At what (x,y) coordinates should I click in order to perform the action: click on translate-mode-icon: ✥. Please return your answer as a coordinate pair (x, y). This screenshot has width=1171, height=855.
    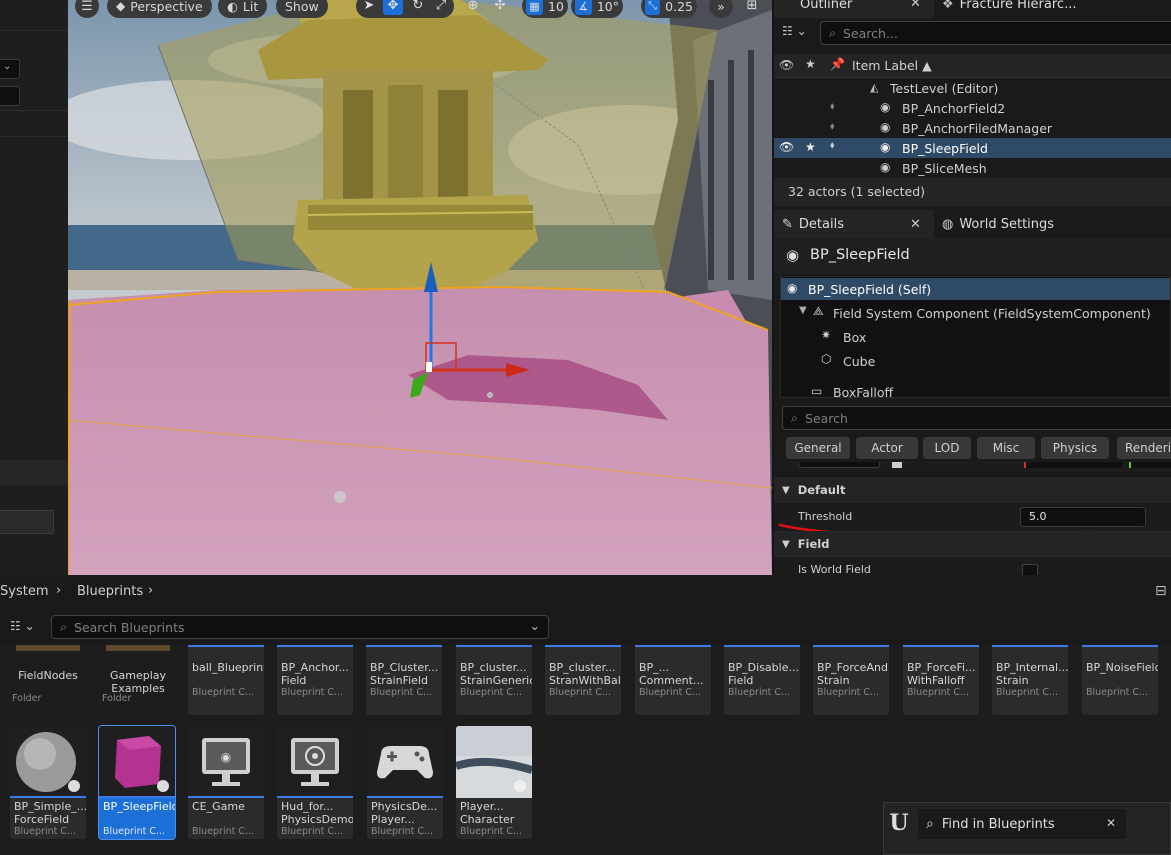
    Looking at the image, I should click on (393, 7).